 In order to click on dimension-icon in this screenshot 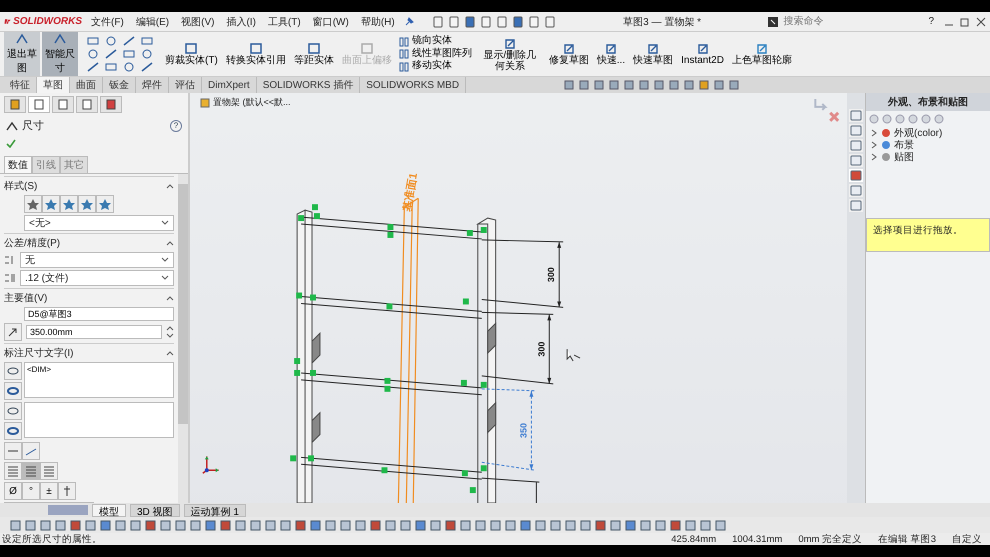, I will do `click(31, 451)`.